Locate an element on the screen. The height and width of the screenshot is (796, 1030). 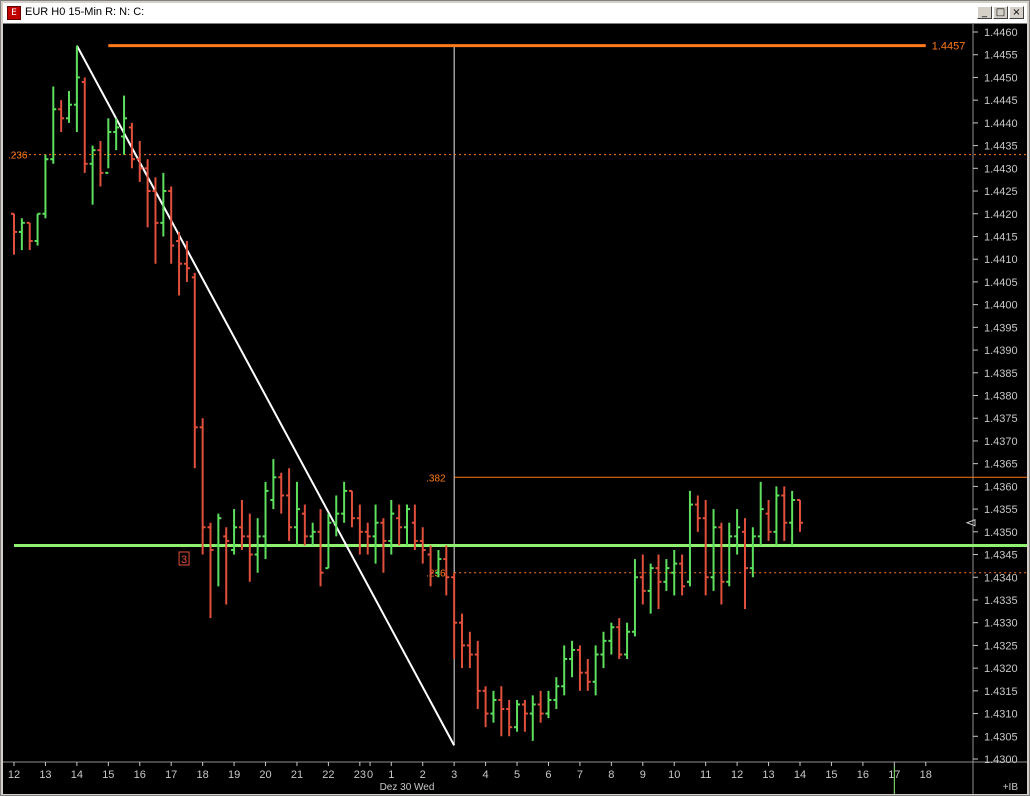
x-tick-label: 3 is located at coordinates (454, 775).